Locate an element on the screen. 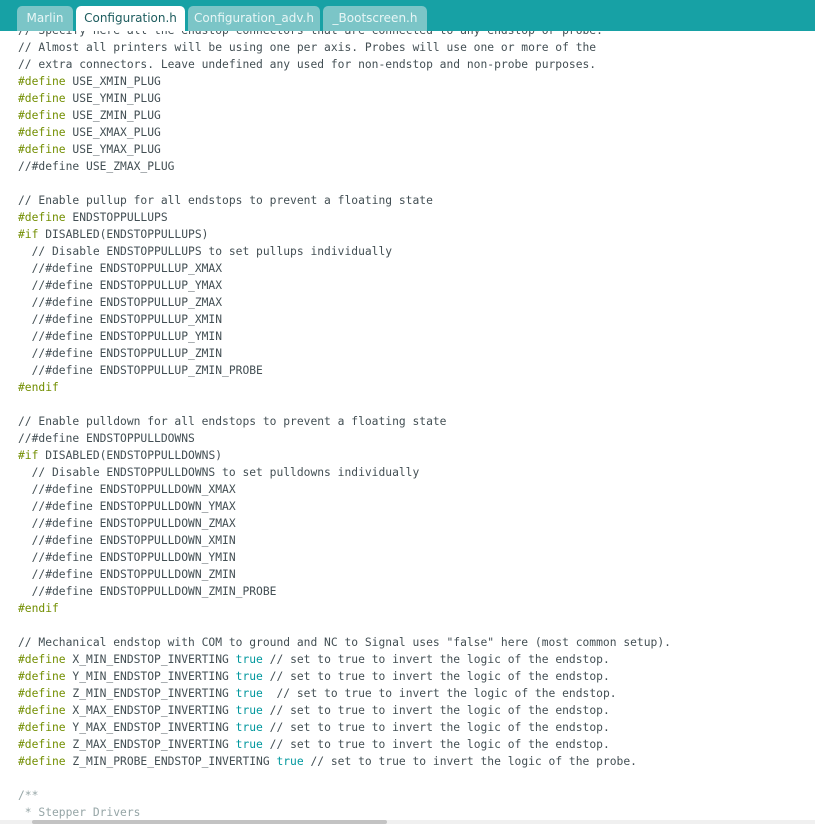 This screenshot has width=815, height=824. code-line: //#define USE_ZMAX_PLUG is located at coordinates (416, 166).